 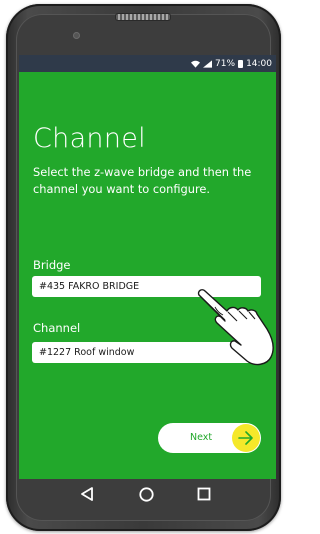 What do you see at coordinates (201, 437) in the screenshot?
I see `next-button-label: Next` at bounding box center [201, 437].